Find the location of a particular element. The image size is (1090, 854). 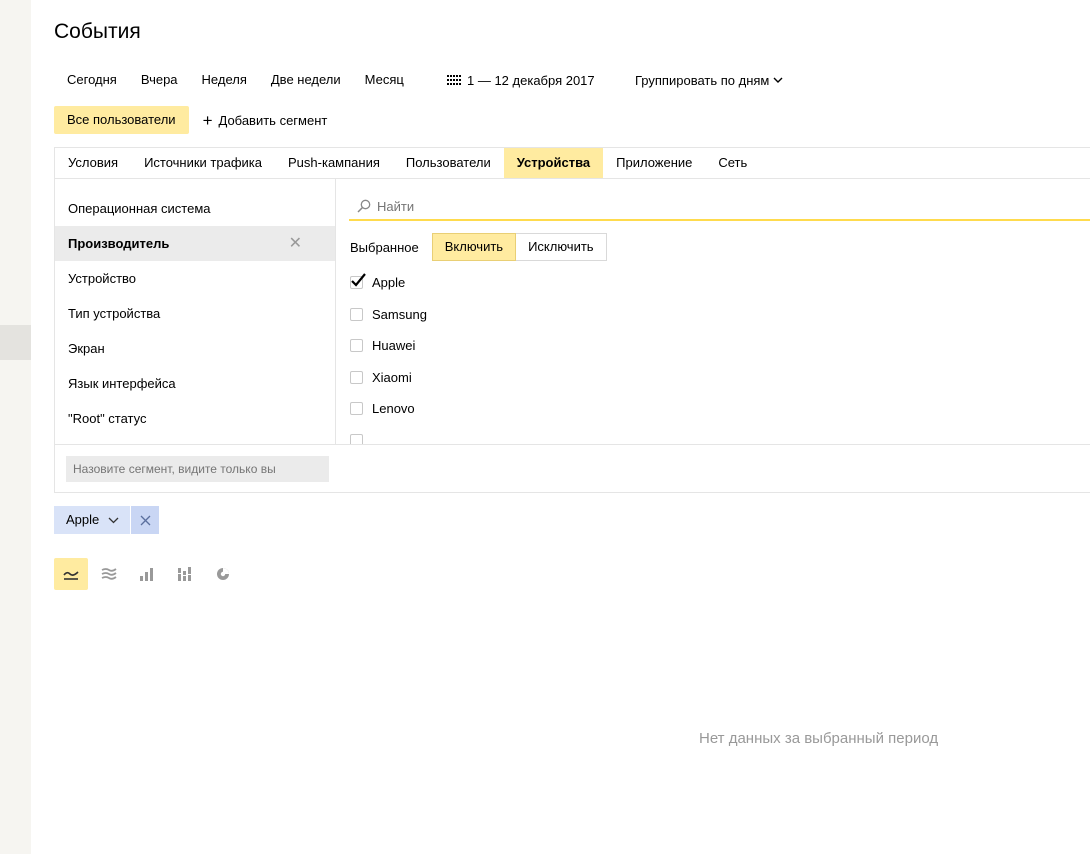

segment-row: Все пользователи + Добавить сегмент is located at coordinates (190, 120).